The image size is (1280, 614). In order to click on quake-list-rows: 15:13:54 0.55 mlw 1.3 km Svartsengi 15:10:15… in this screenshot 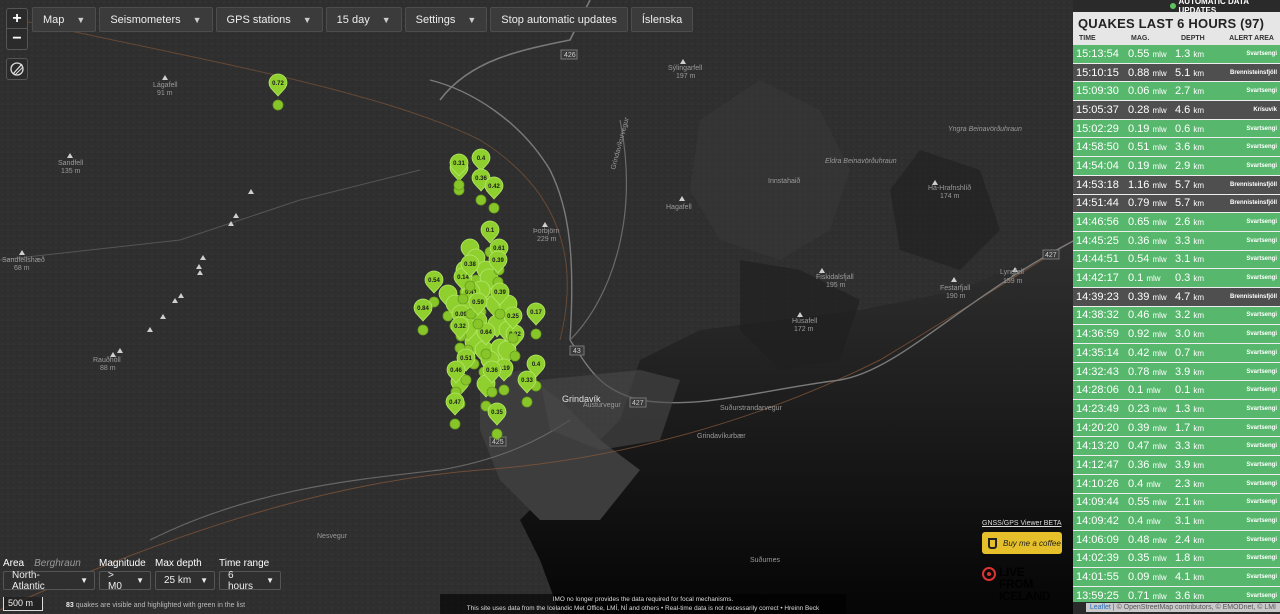, I will do `click(1176, 323)`.